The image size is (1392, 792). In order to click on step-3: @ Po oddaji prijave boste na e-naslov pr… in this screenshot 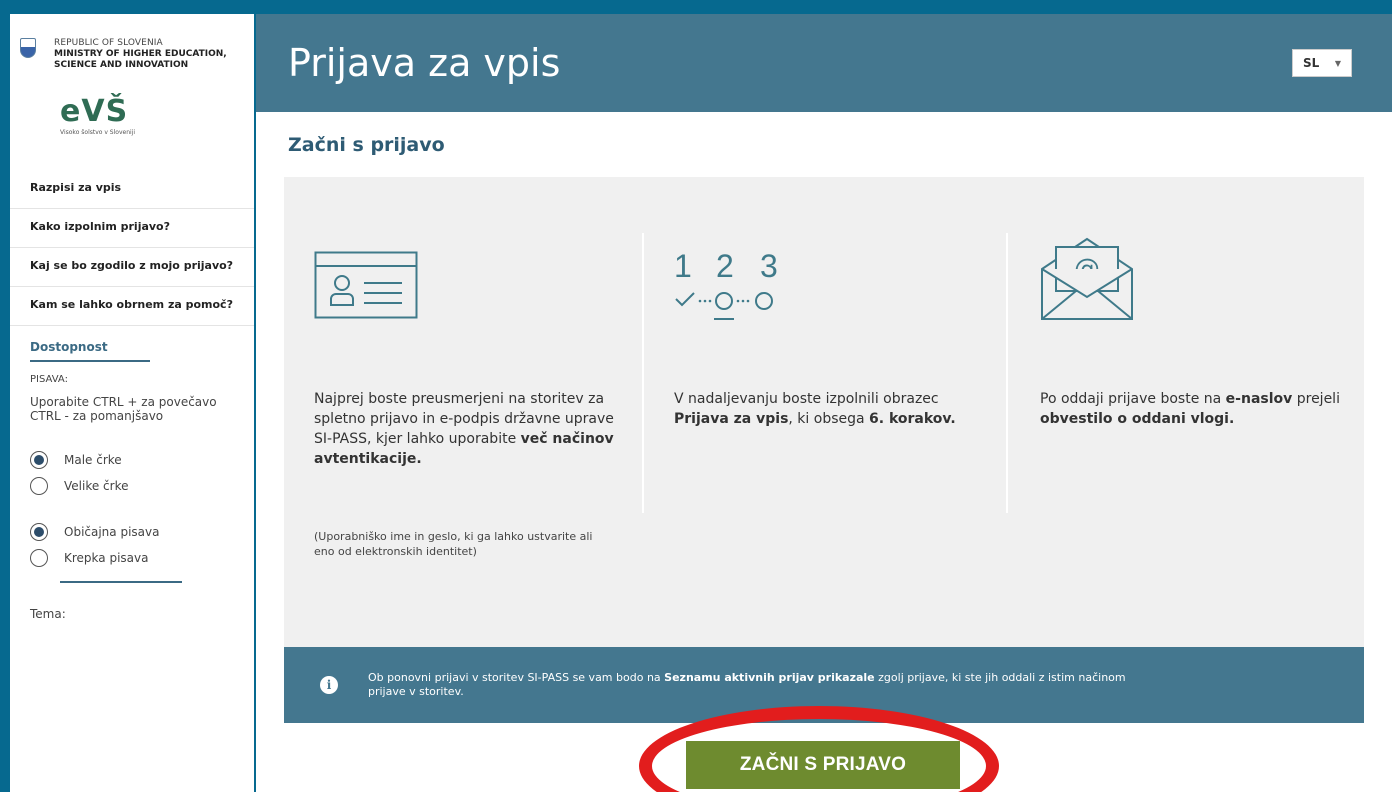, I will do `click(1190, 412)`.